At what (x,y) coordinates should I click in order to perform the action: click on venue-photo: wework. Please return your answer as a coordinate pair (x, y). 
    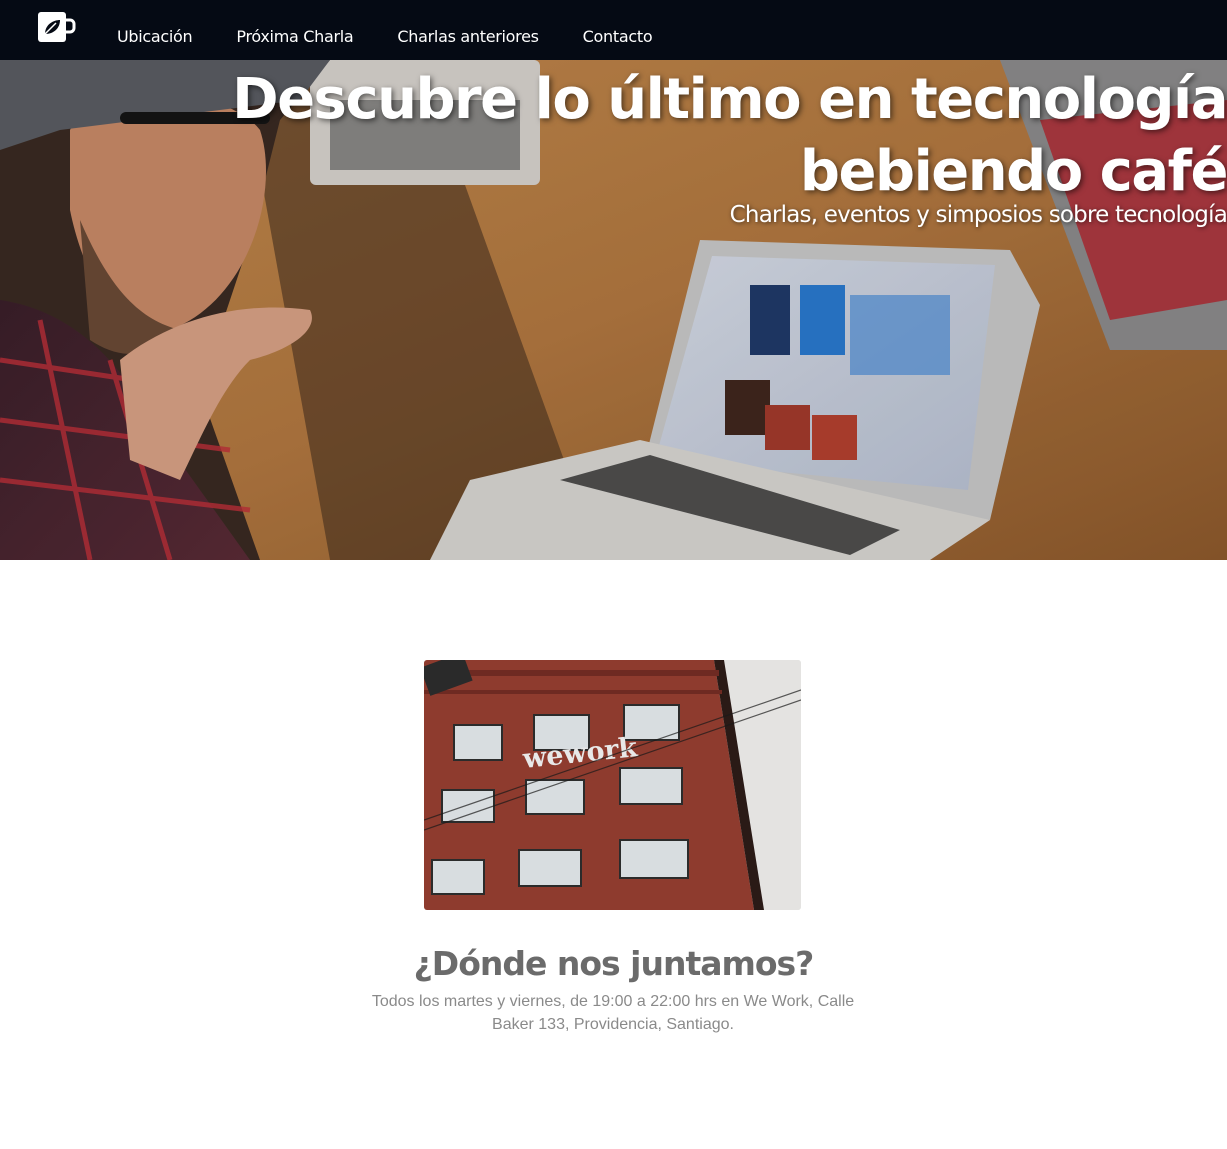
    Looking at the image, I should click on (612, 785).